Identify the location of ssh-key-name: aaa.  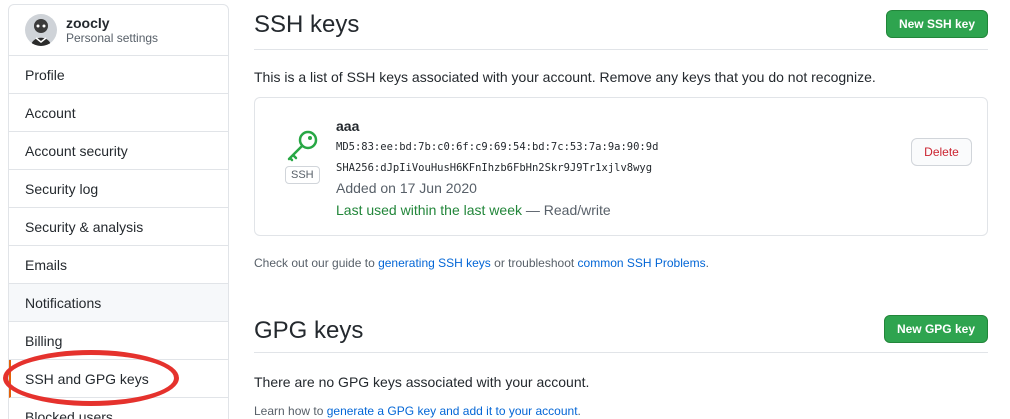
(348, 126).